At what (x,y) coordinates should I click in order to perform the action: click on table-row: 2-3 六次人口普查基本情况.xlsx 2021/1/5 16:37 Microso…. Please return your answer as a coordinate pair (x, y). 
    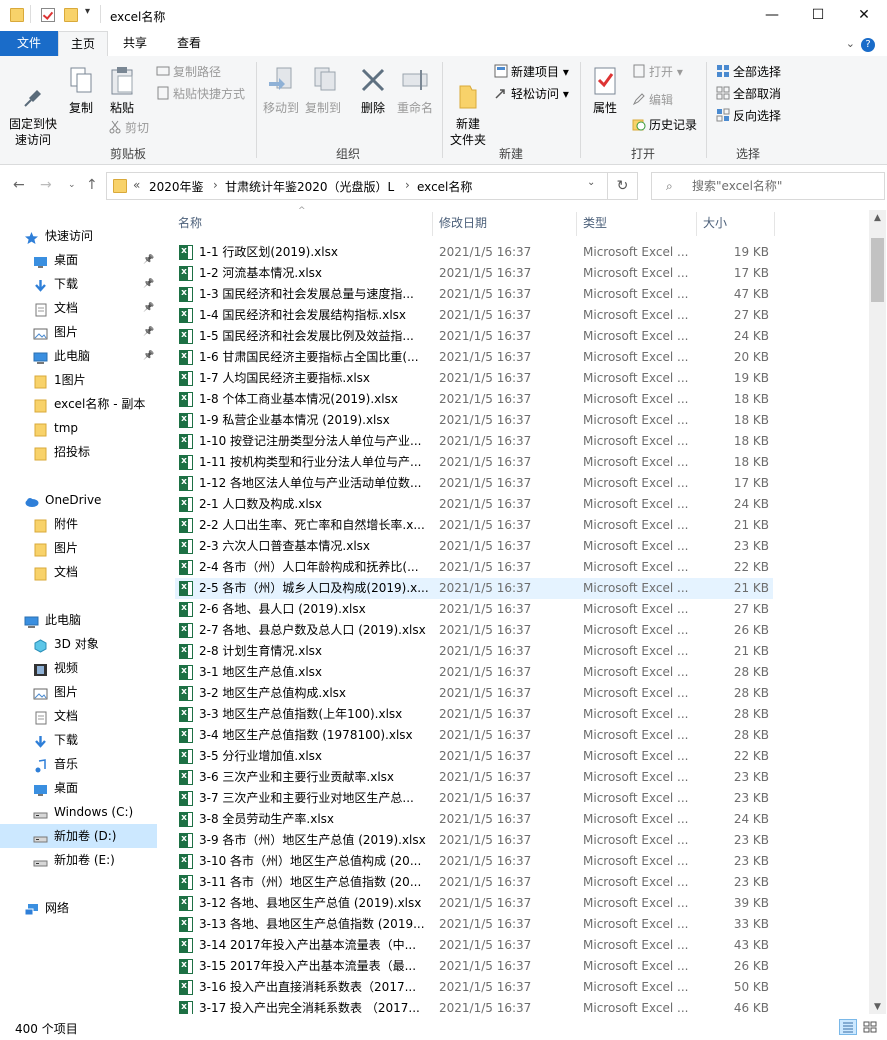
    Looking at the image, I should click on (474, 546).